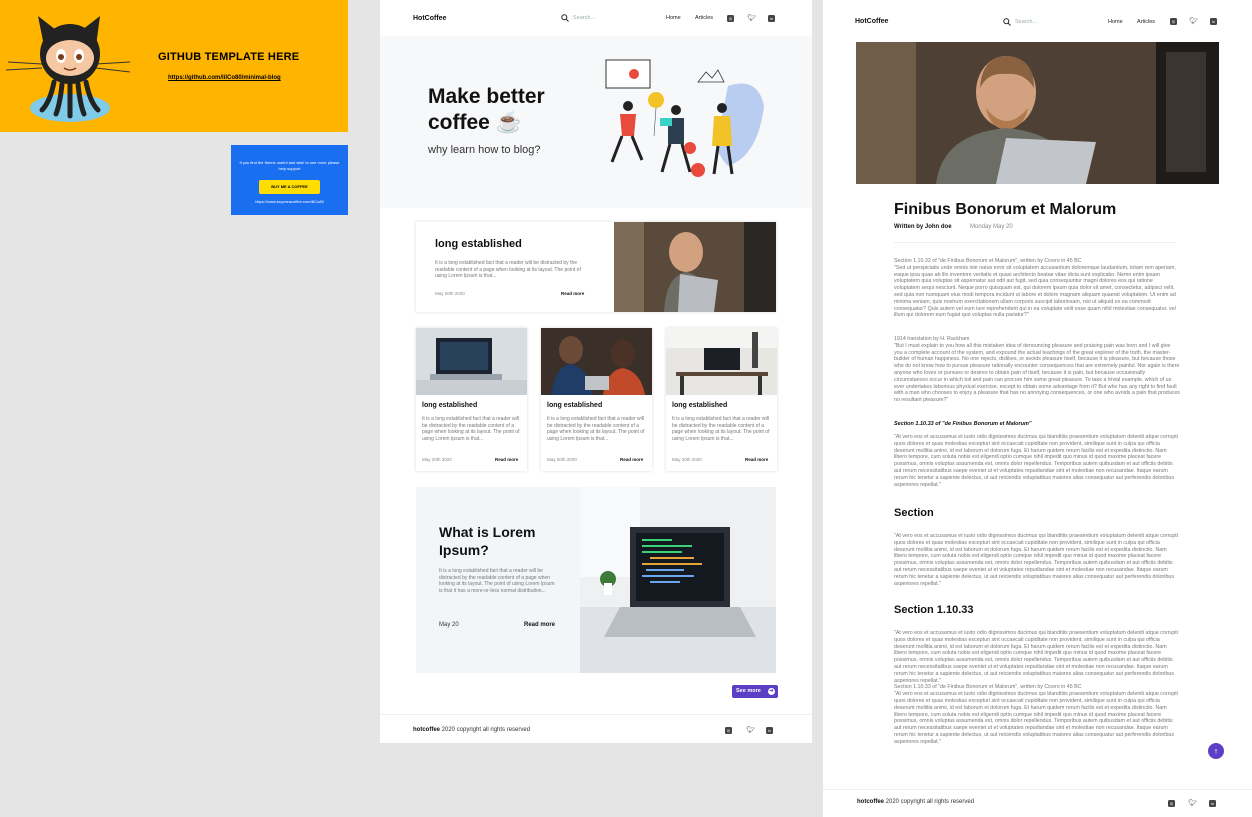 The image size is (1252, 817). Describe the element at coordinates (870, 802) in the screenshot. I see `article-footer-brand: hotcoffee` at that location.